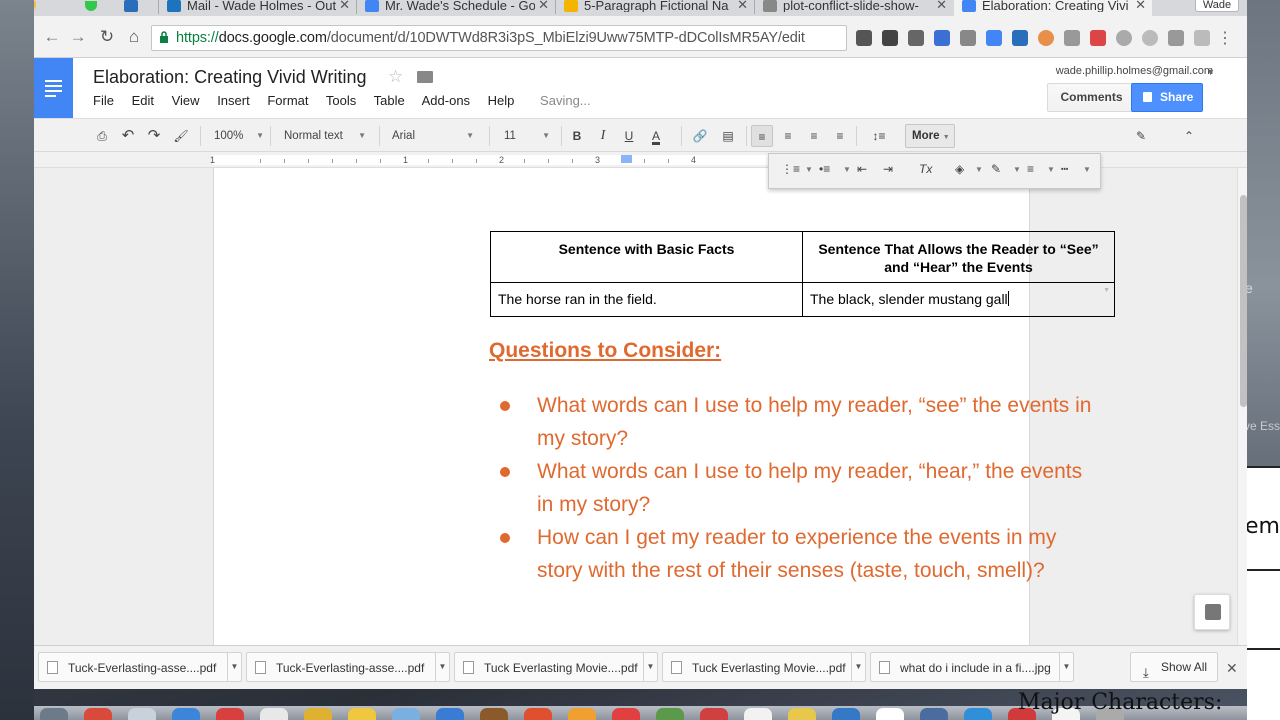 The height and width of the screenshot is (720, 1280). What do you see at coordinates (656, 136) in the screenshot?
I see `text-color-button: A` at bounding box center [656, 136].